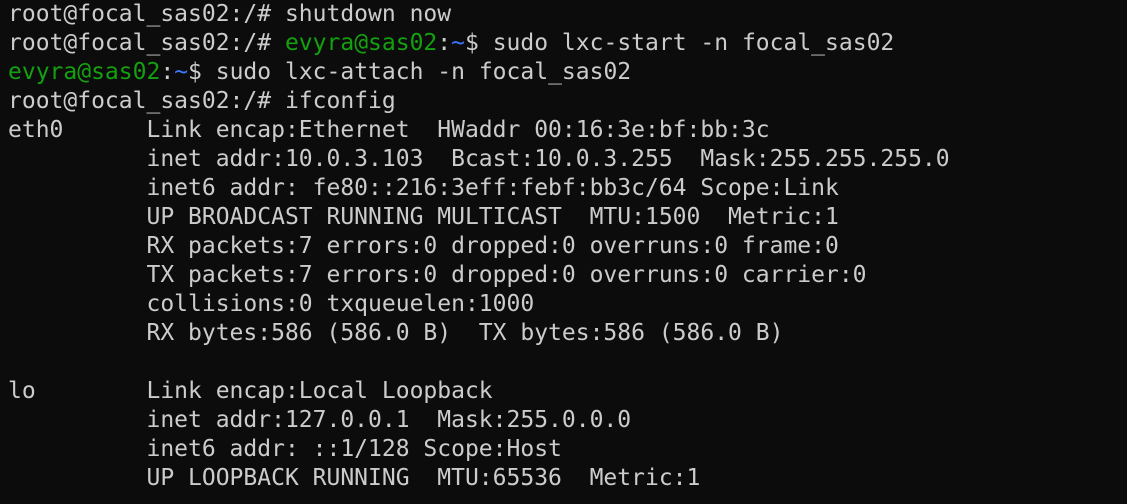  Describe the element at coordinates (410, 72) in the screenshot. I see `terminal-text: $ sudo lxc-attach -n focal_sas02` at that location.